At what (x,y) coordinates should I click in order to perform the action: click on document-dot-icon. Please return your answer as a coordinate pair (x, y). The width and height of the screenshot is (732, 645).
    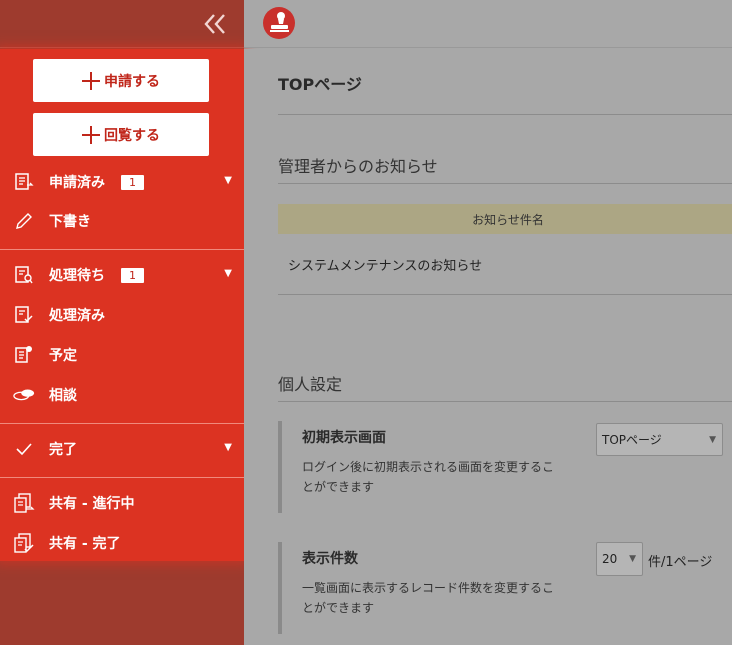
    Looking at the image, I should click on (24, 355).